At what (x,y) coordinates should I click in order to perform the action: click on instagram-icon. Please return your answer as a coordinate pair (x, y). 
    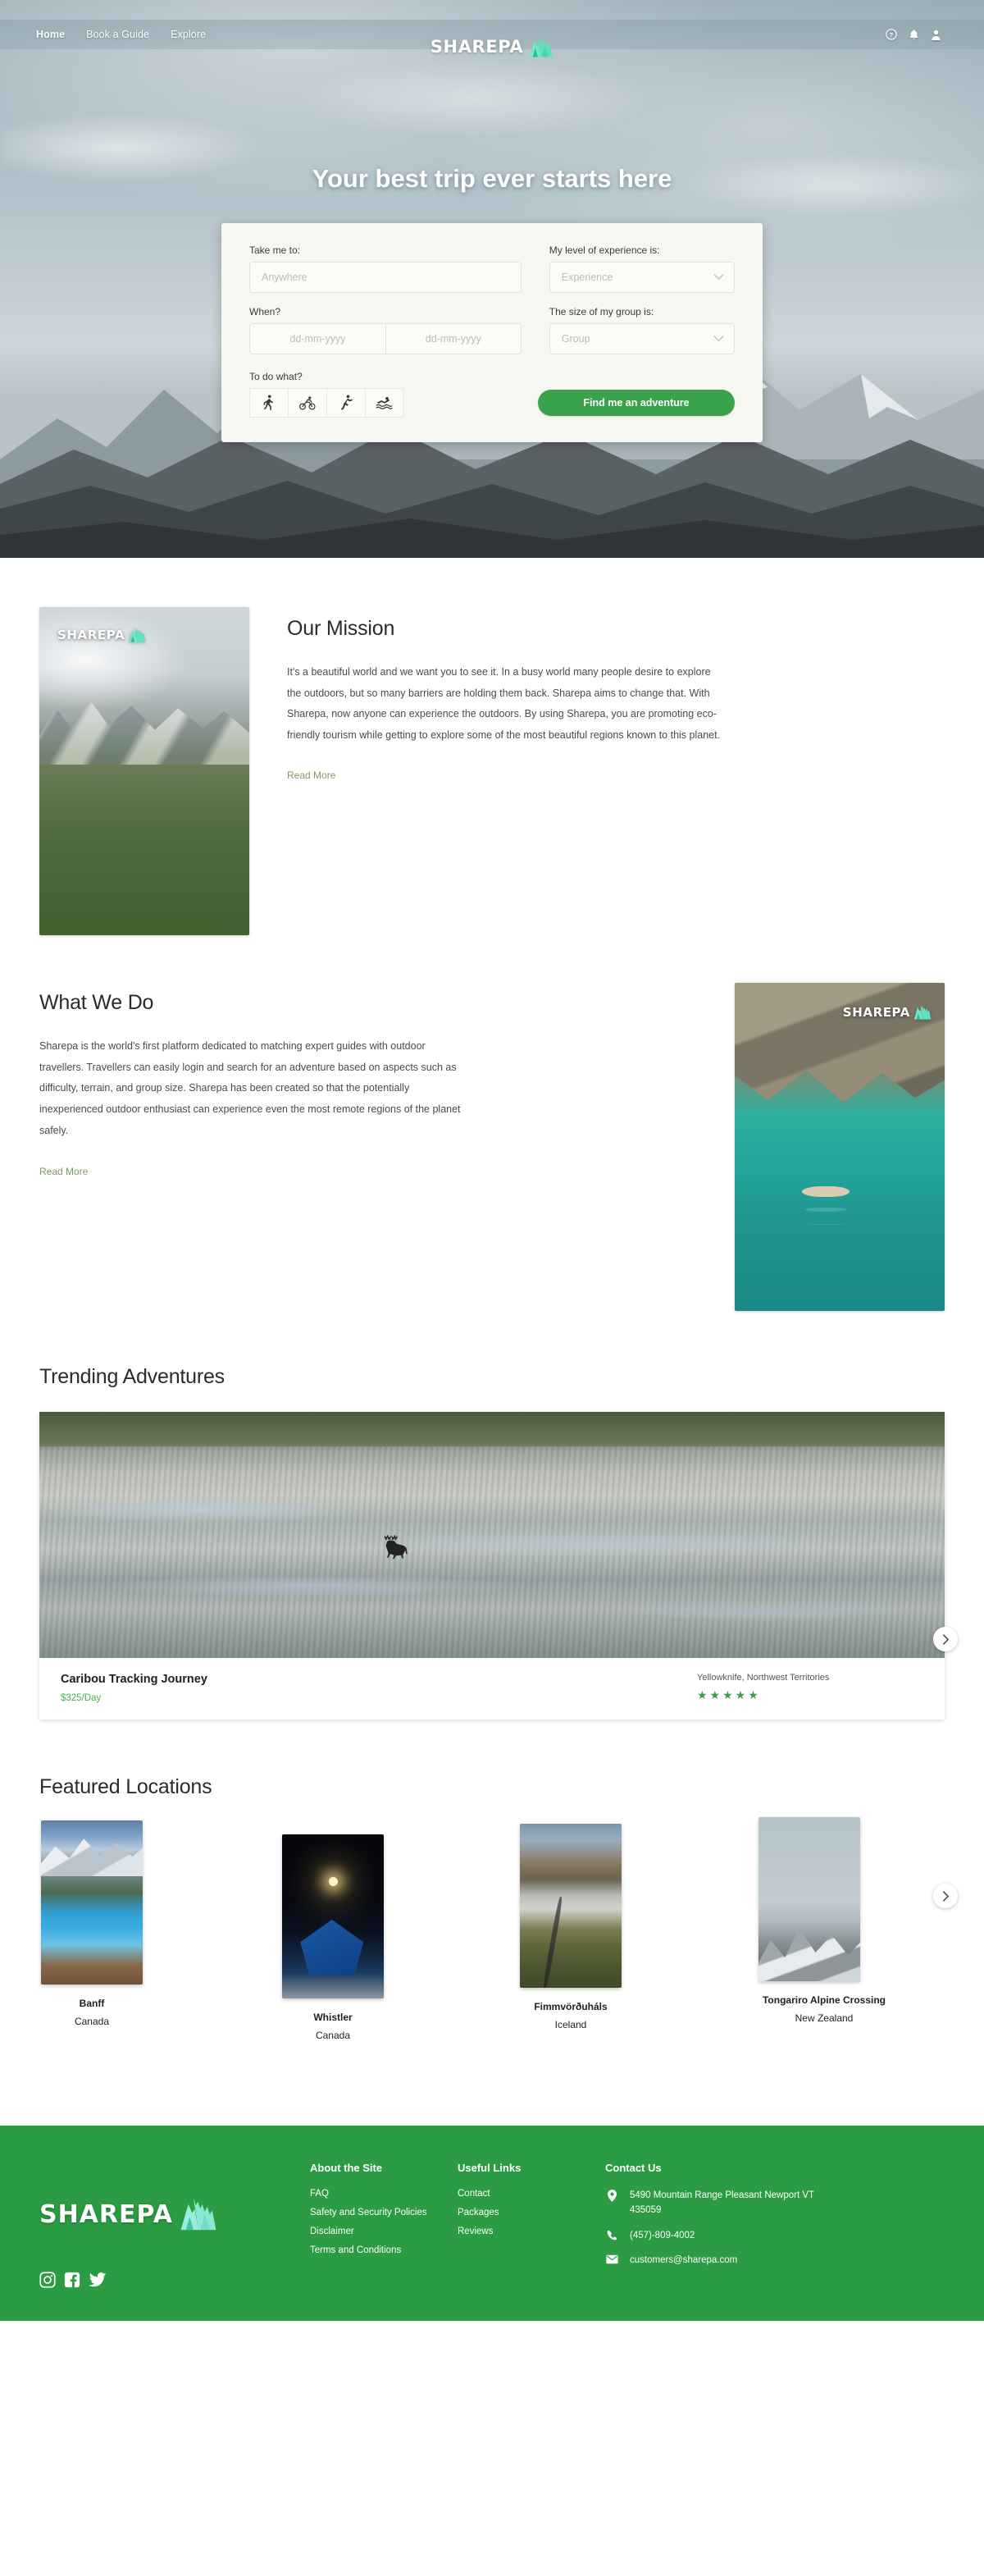
    Looking at the image, I should click on (47, 2280).